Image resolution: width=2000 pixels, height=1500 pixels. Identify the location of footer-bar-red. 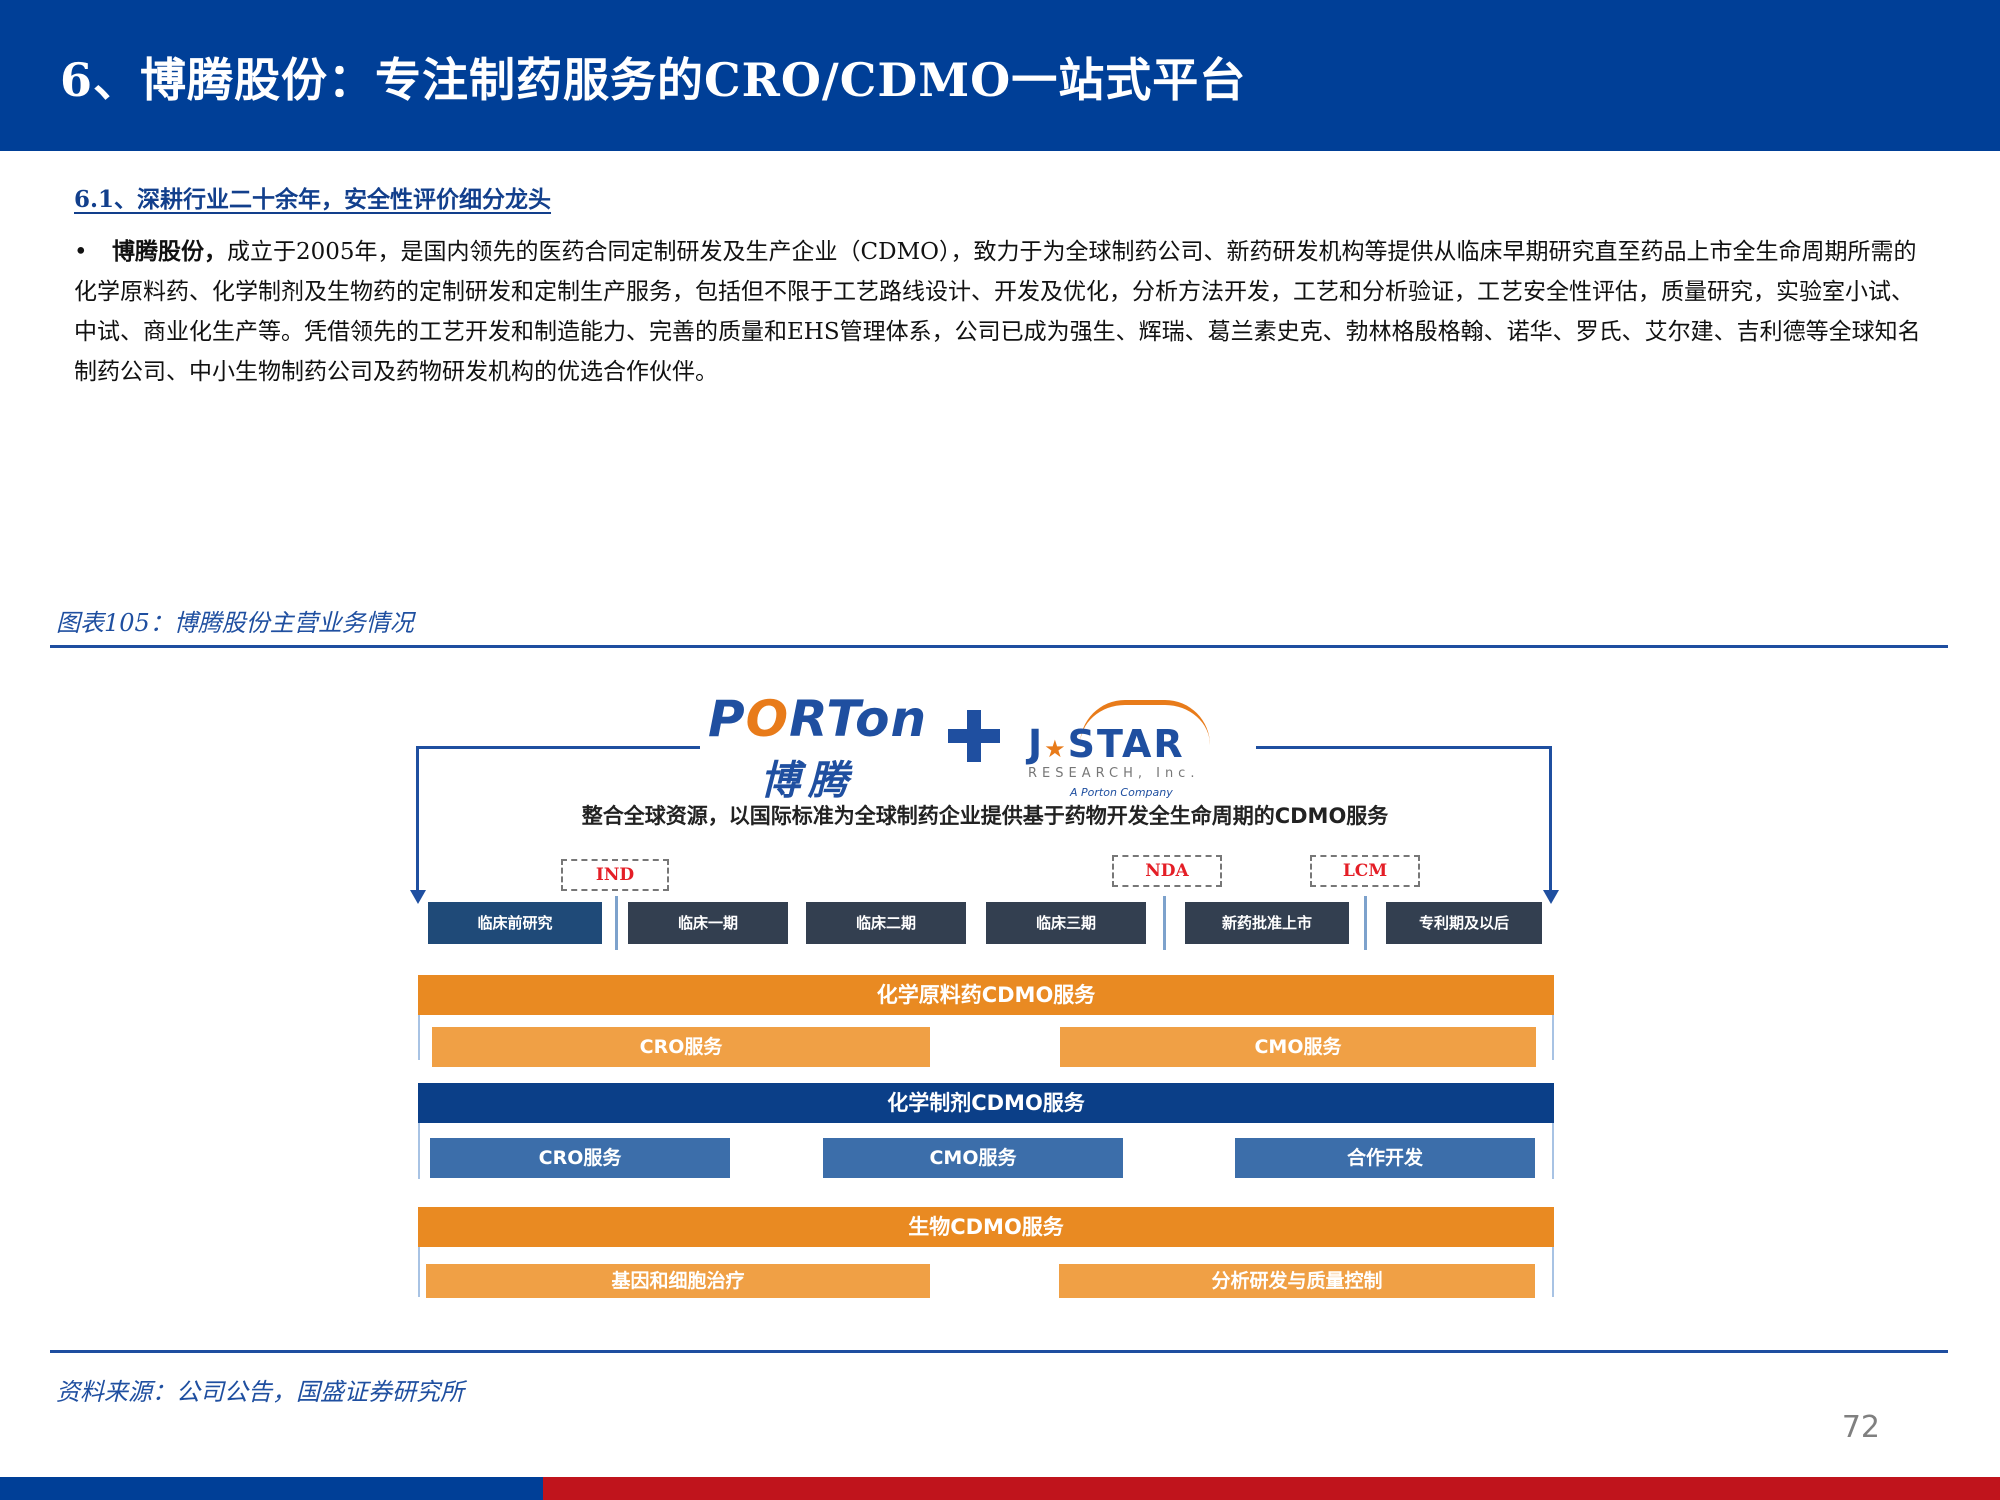
(1271, 1488).